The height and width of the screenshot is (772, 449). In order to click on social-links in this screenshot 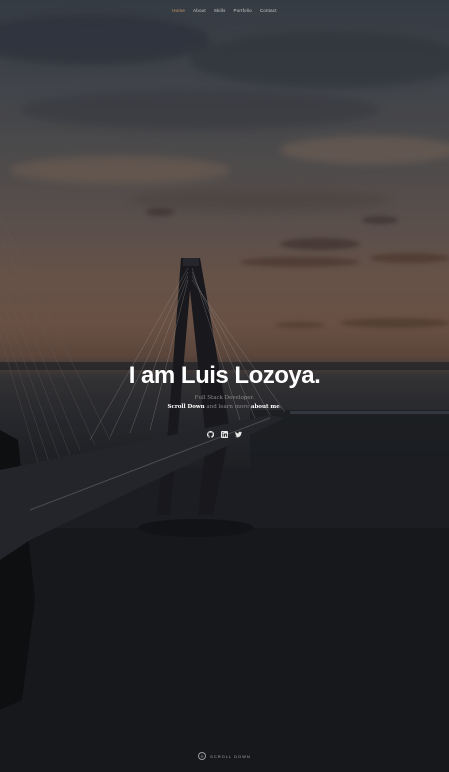, I will do `click(224, 434)`.